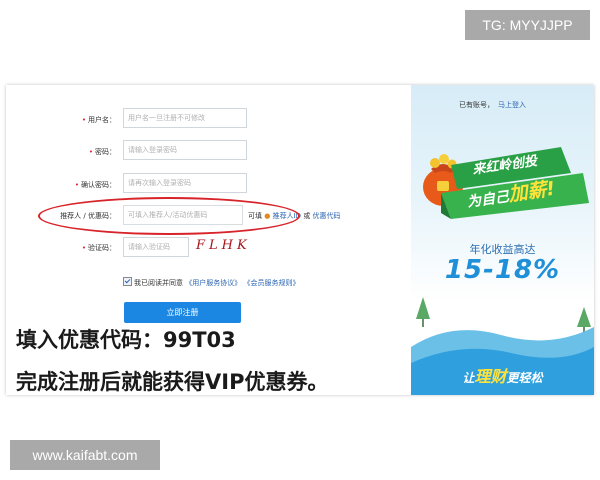 The image size is (600, 480). What do you see at coordinates (271, 283) in the screenshot?
I see `member-service-rules-link: 《会员服务规则》` at bounding box center [271, 283].